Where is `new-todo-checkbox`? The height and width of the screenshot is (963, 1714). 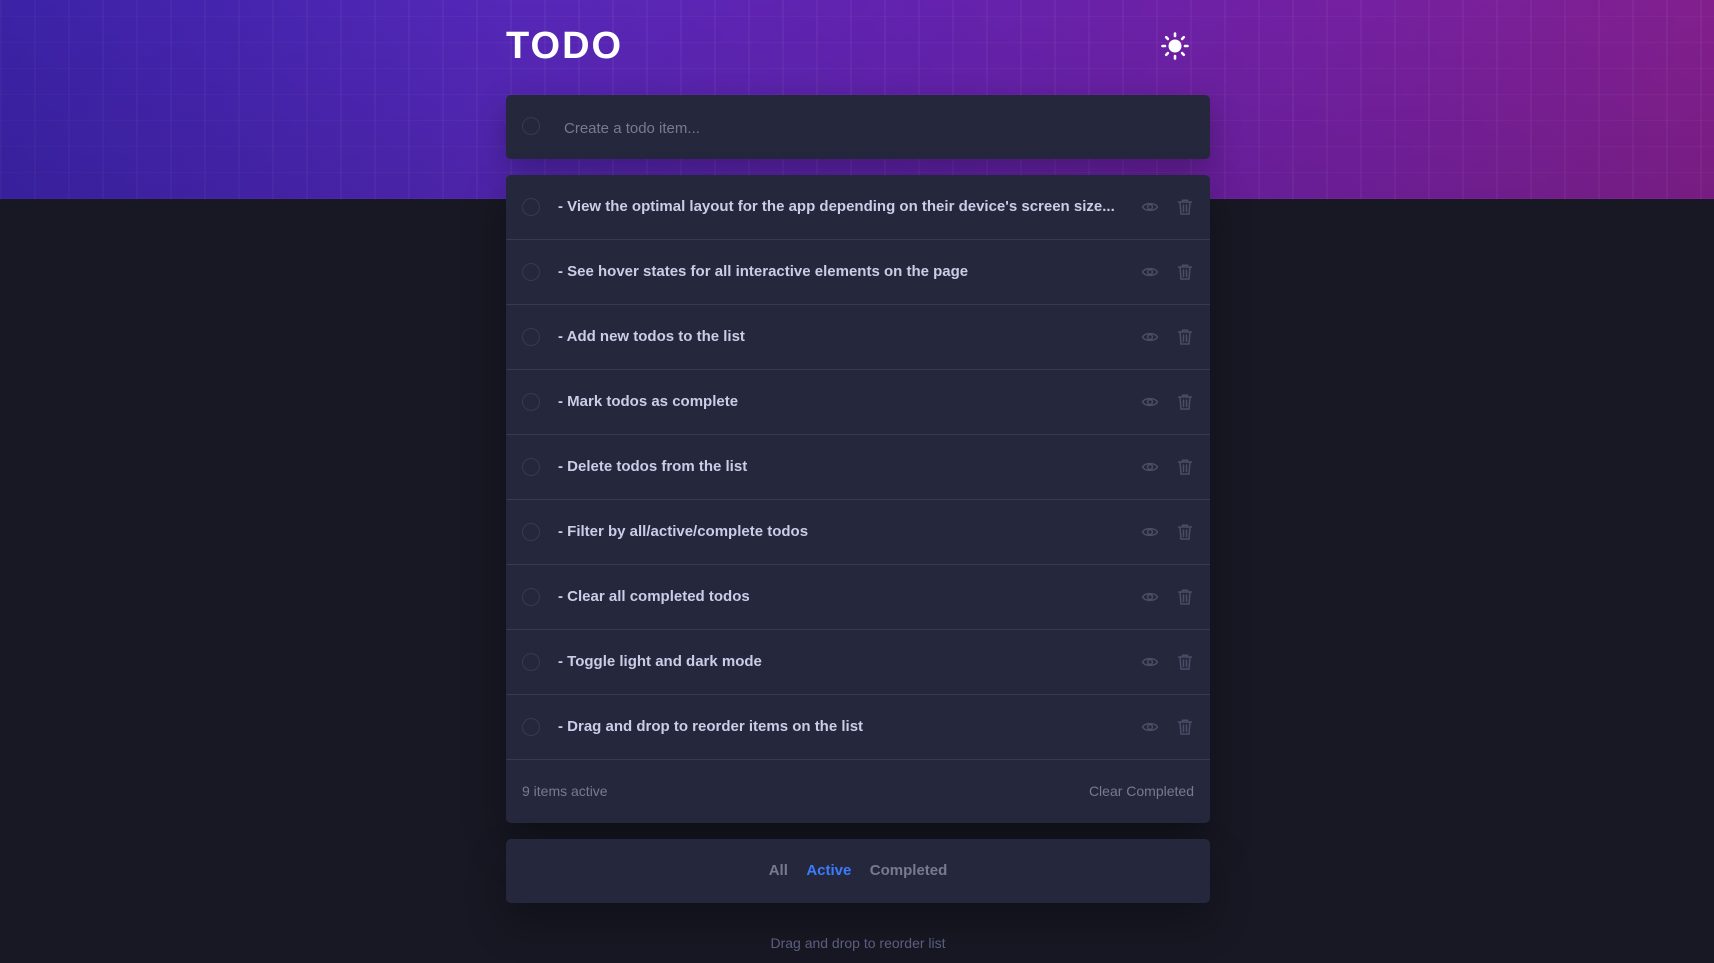 new-todo-checkbox is located at coordinates (531, 126).